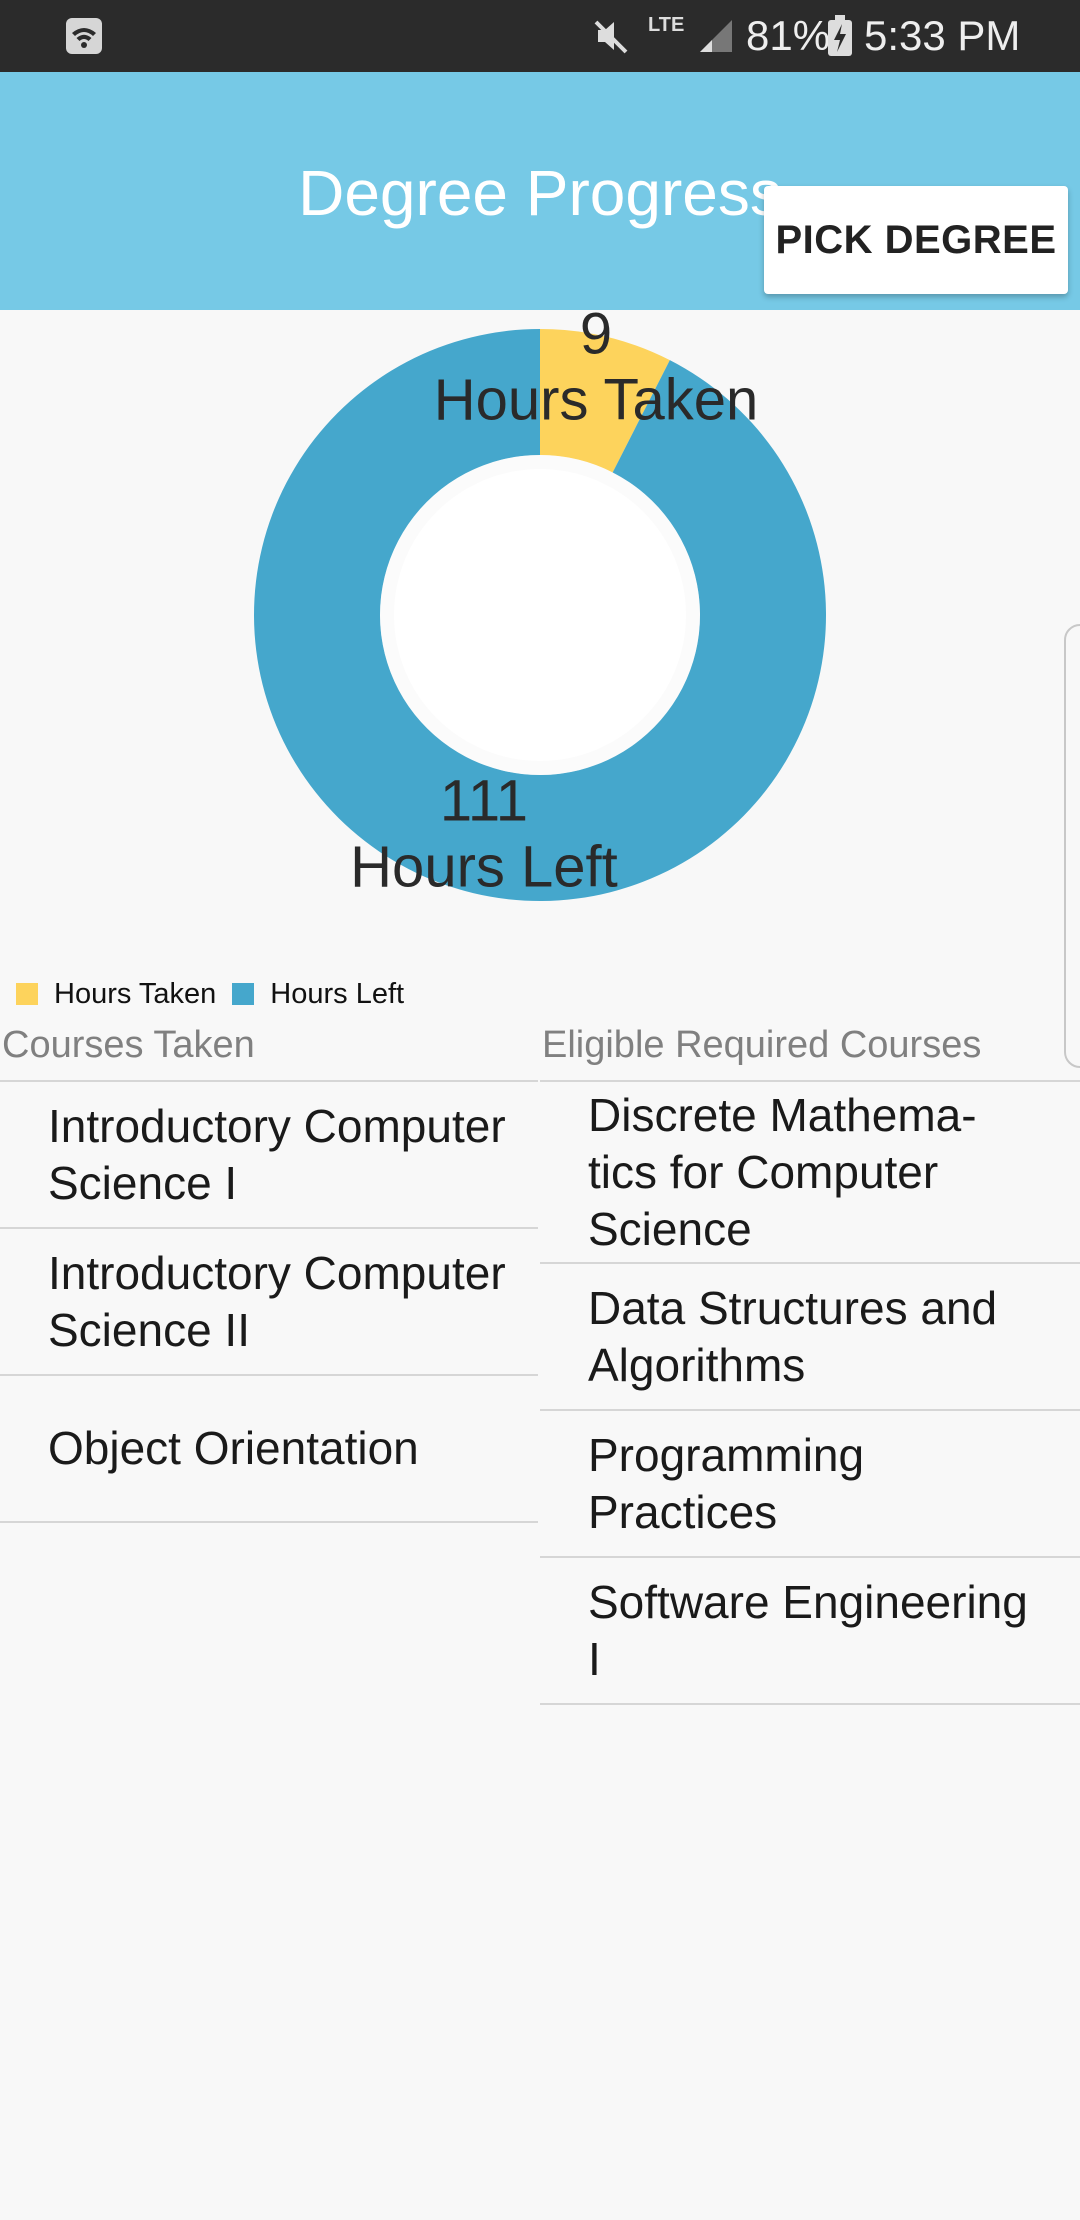 This screenshot has width=1080, height=2220. Describe the element at coordinates (762, 1045) in the screenshot. I see `eligible-courses-header: Eligible Required Courses` at that location.